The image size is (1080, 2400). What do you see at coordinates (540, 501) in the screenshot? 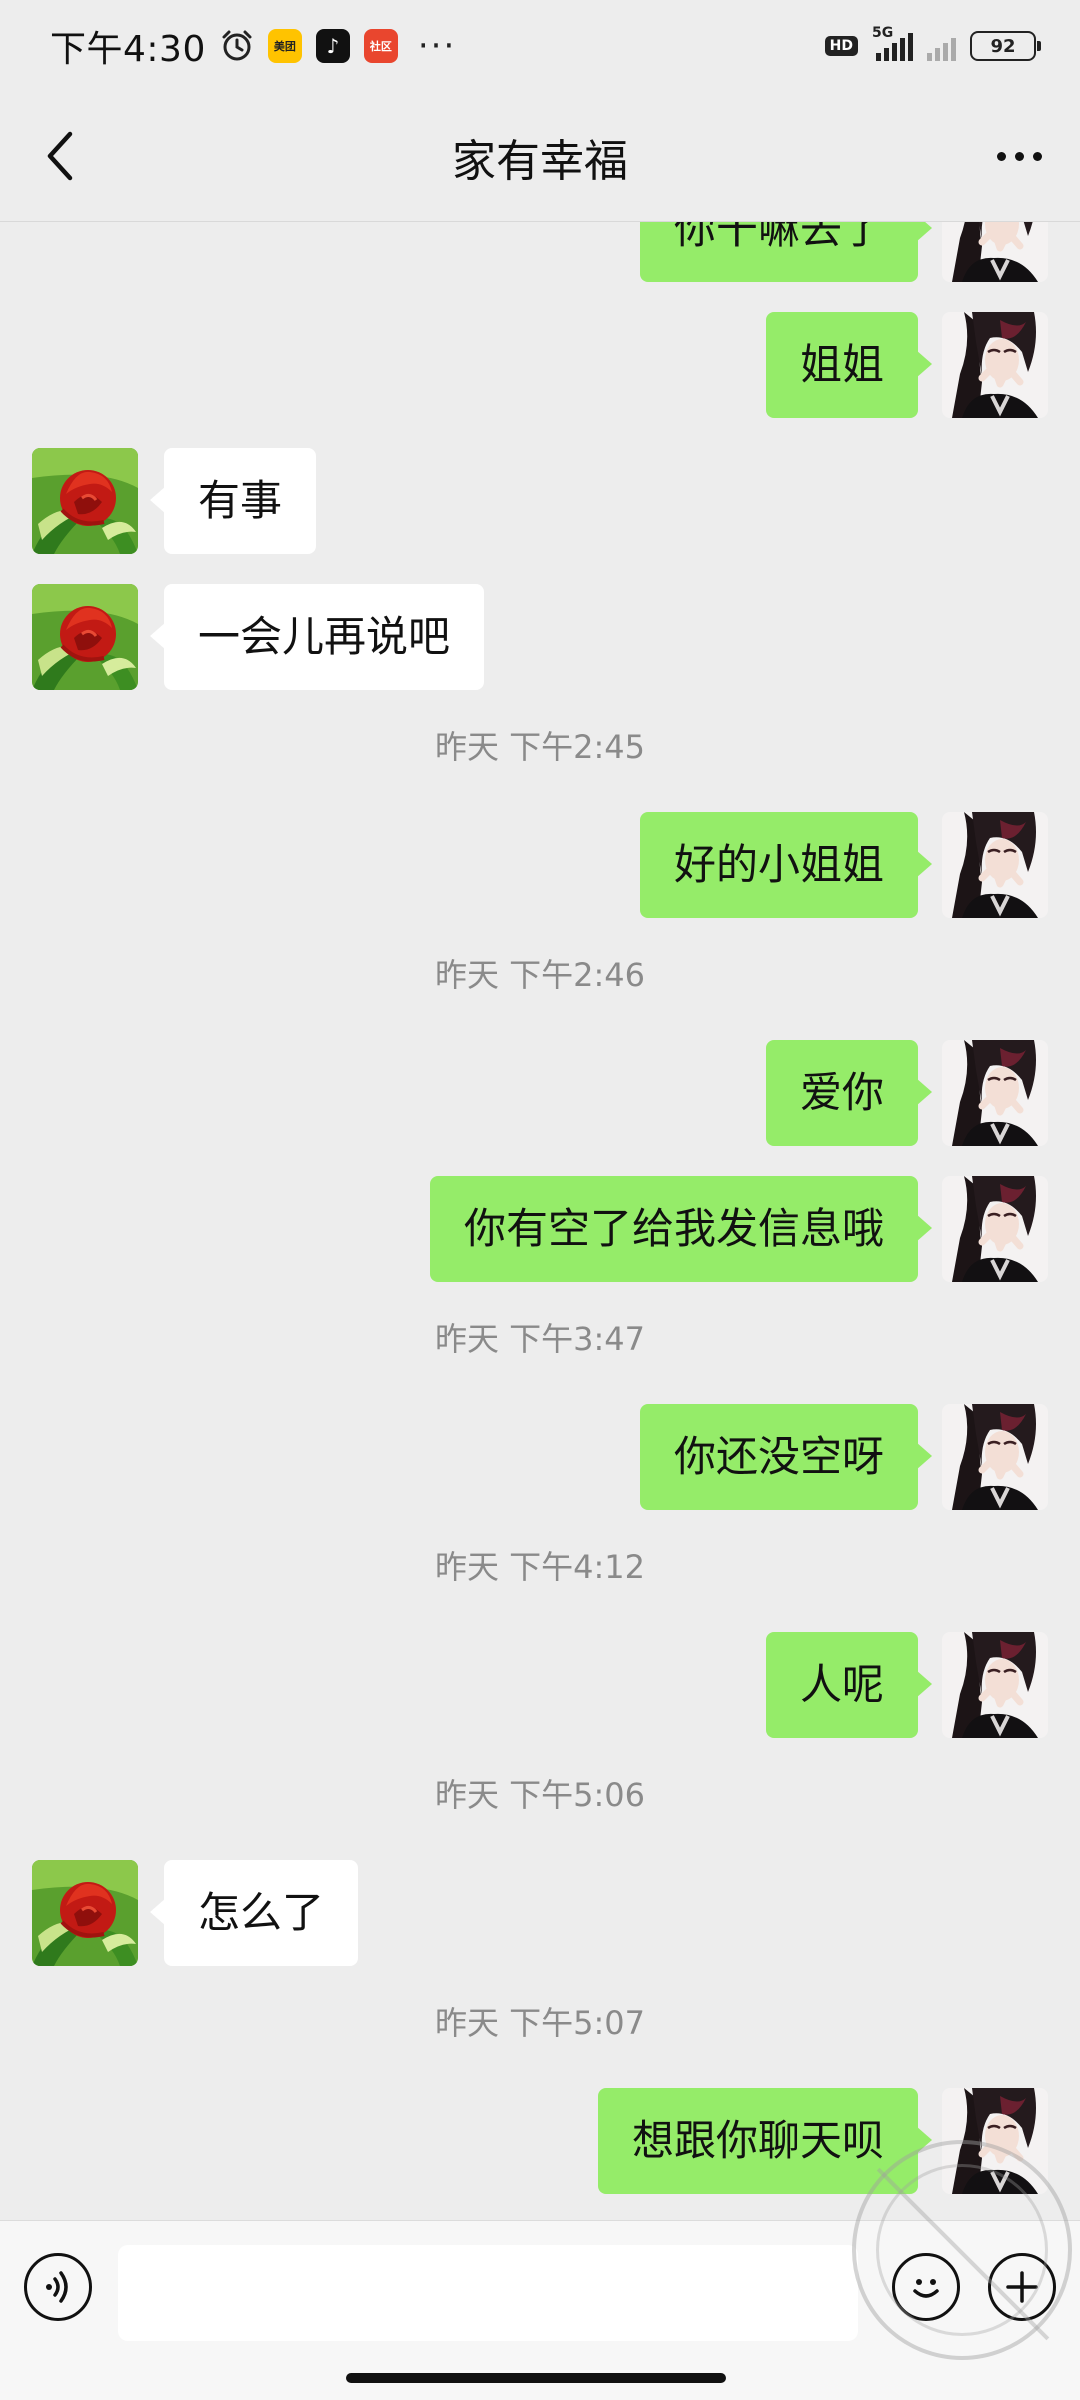
I see `message-row-received: 有事` at bounding box center [540, 501].